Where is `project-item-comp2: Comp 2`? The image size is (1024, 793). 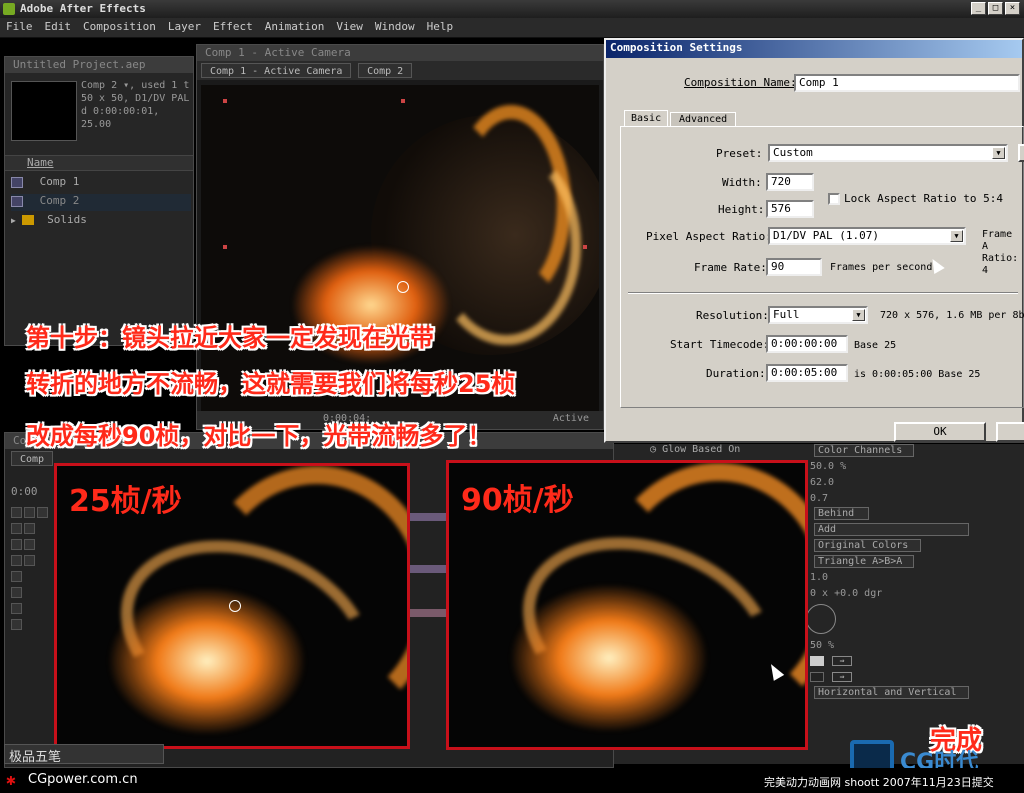
project-item-comp2: Comp 2 is located at coordinates (101, 202).